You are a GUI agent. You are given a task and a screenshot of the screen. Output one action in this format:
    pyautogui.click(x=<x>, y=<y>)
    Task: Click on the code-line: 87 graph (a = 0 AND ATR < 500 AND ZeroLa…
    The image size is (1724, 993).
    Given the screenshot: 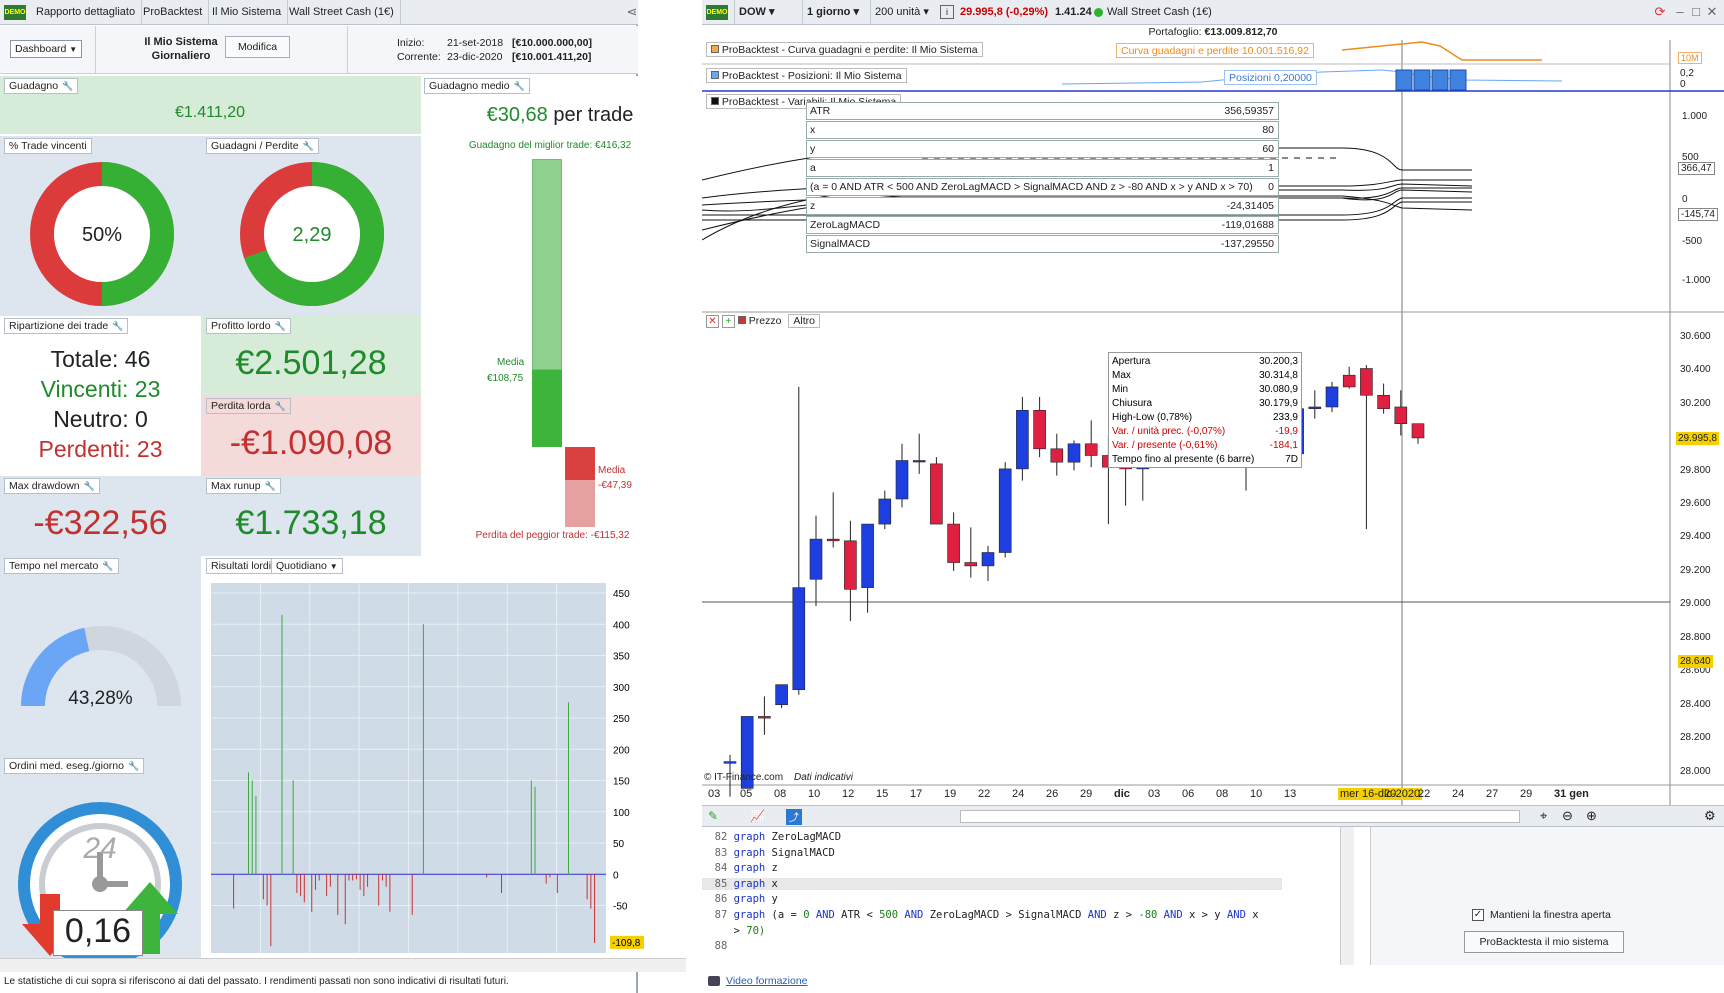 What is the action you would take?
    pyautogui.click(x=980, y=915)
    